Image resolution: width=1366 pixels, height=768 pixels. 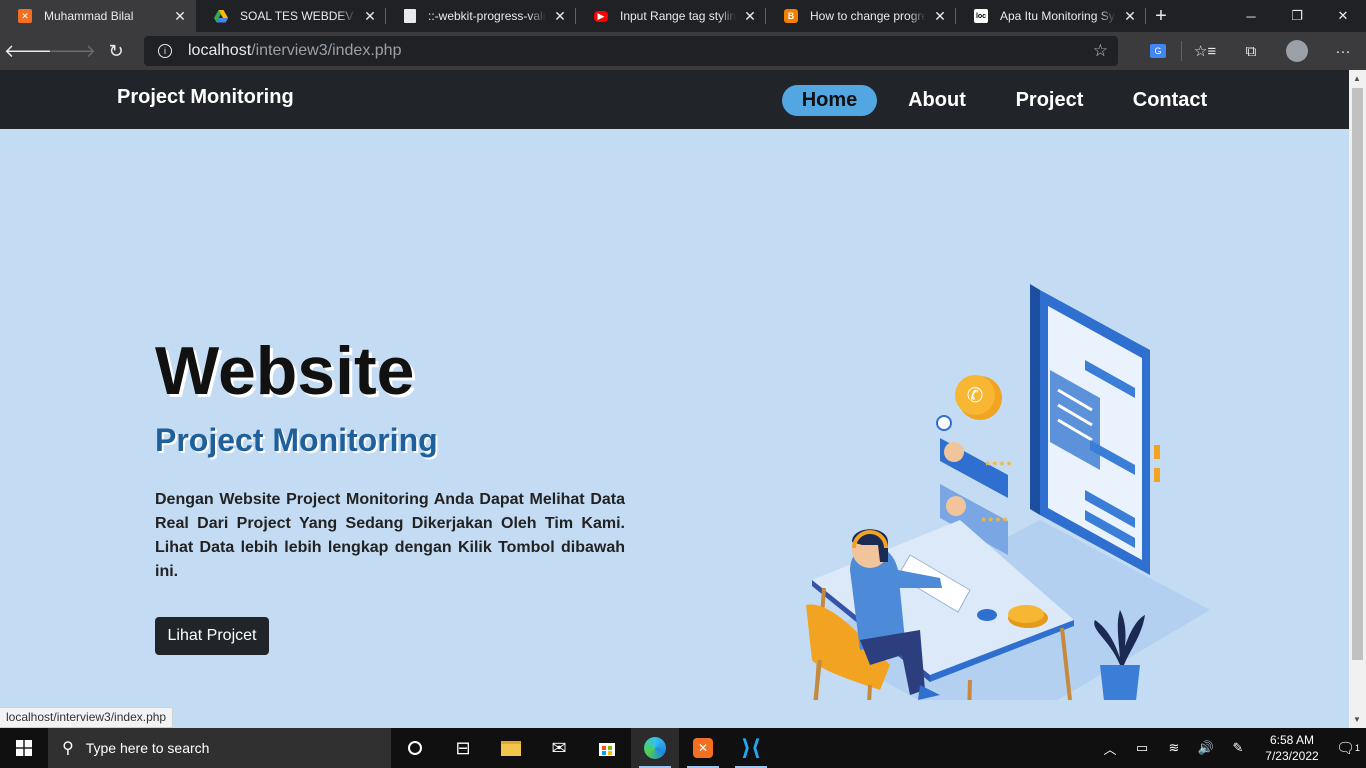 I want to click on browser-tab: ::-webkit-progress-valu ✕, so click(x=481, y=16).